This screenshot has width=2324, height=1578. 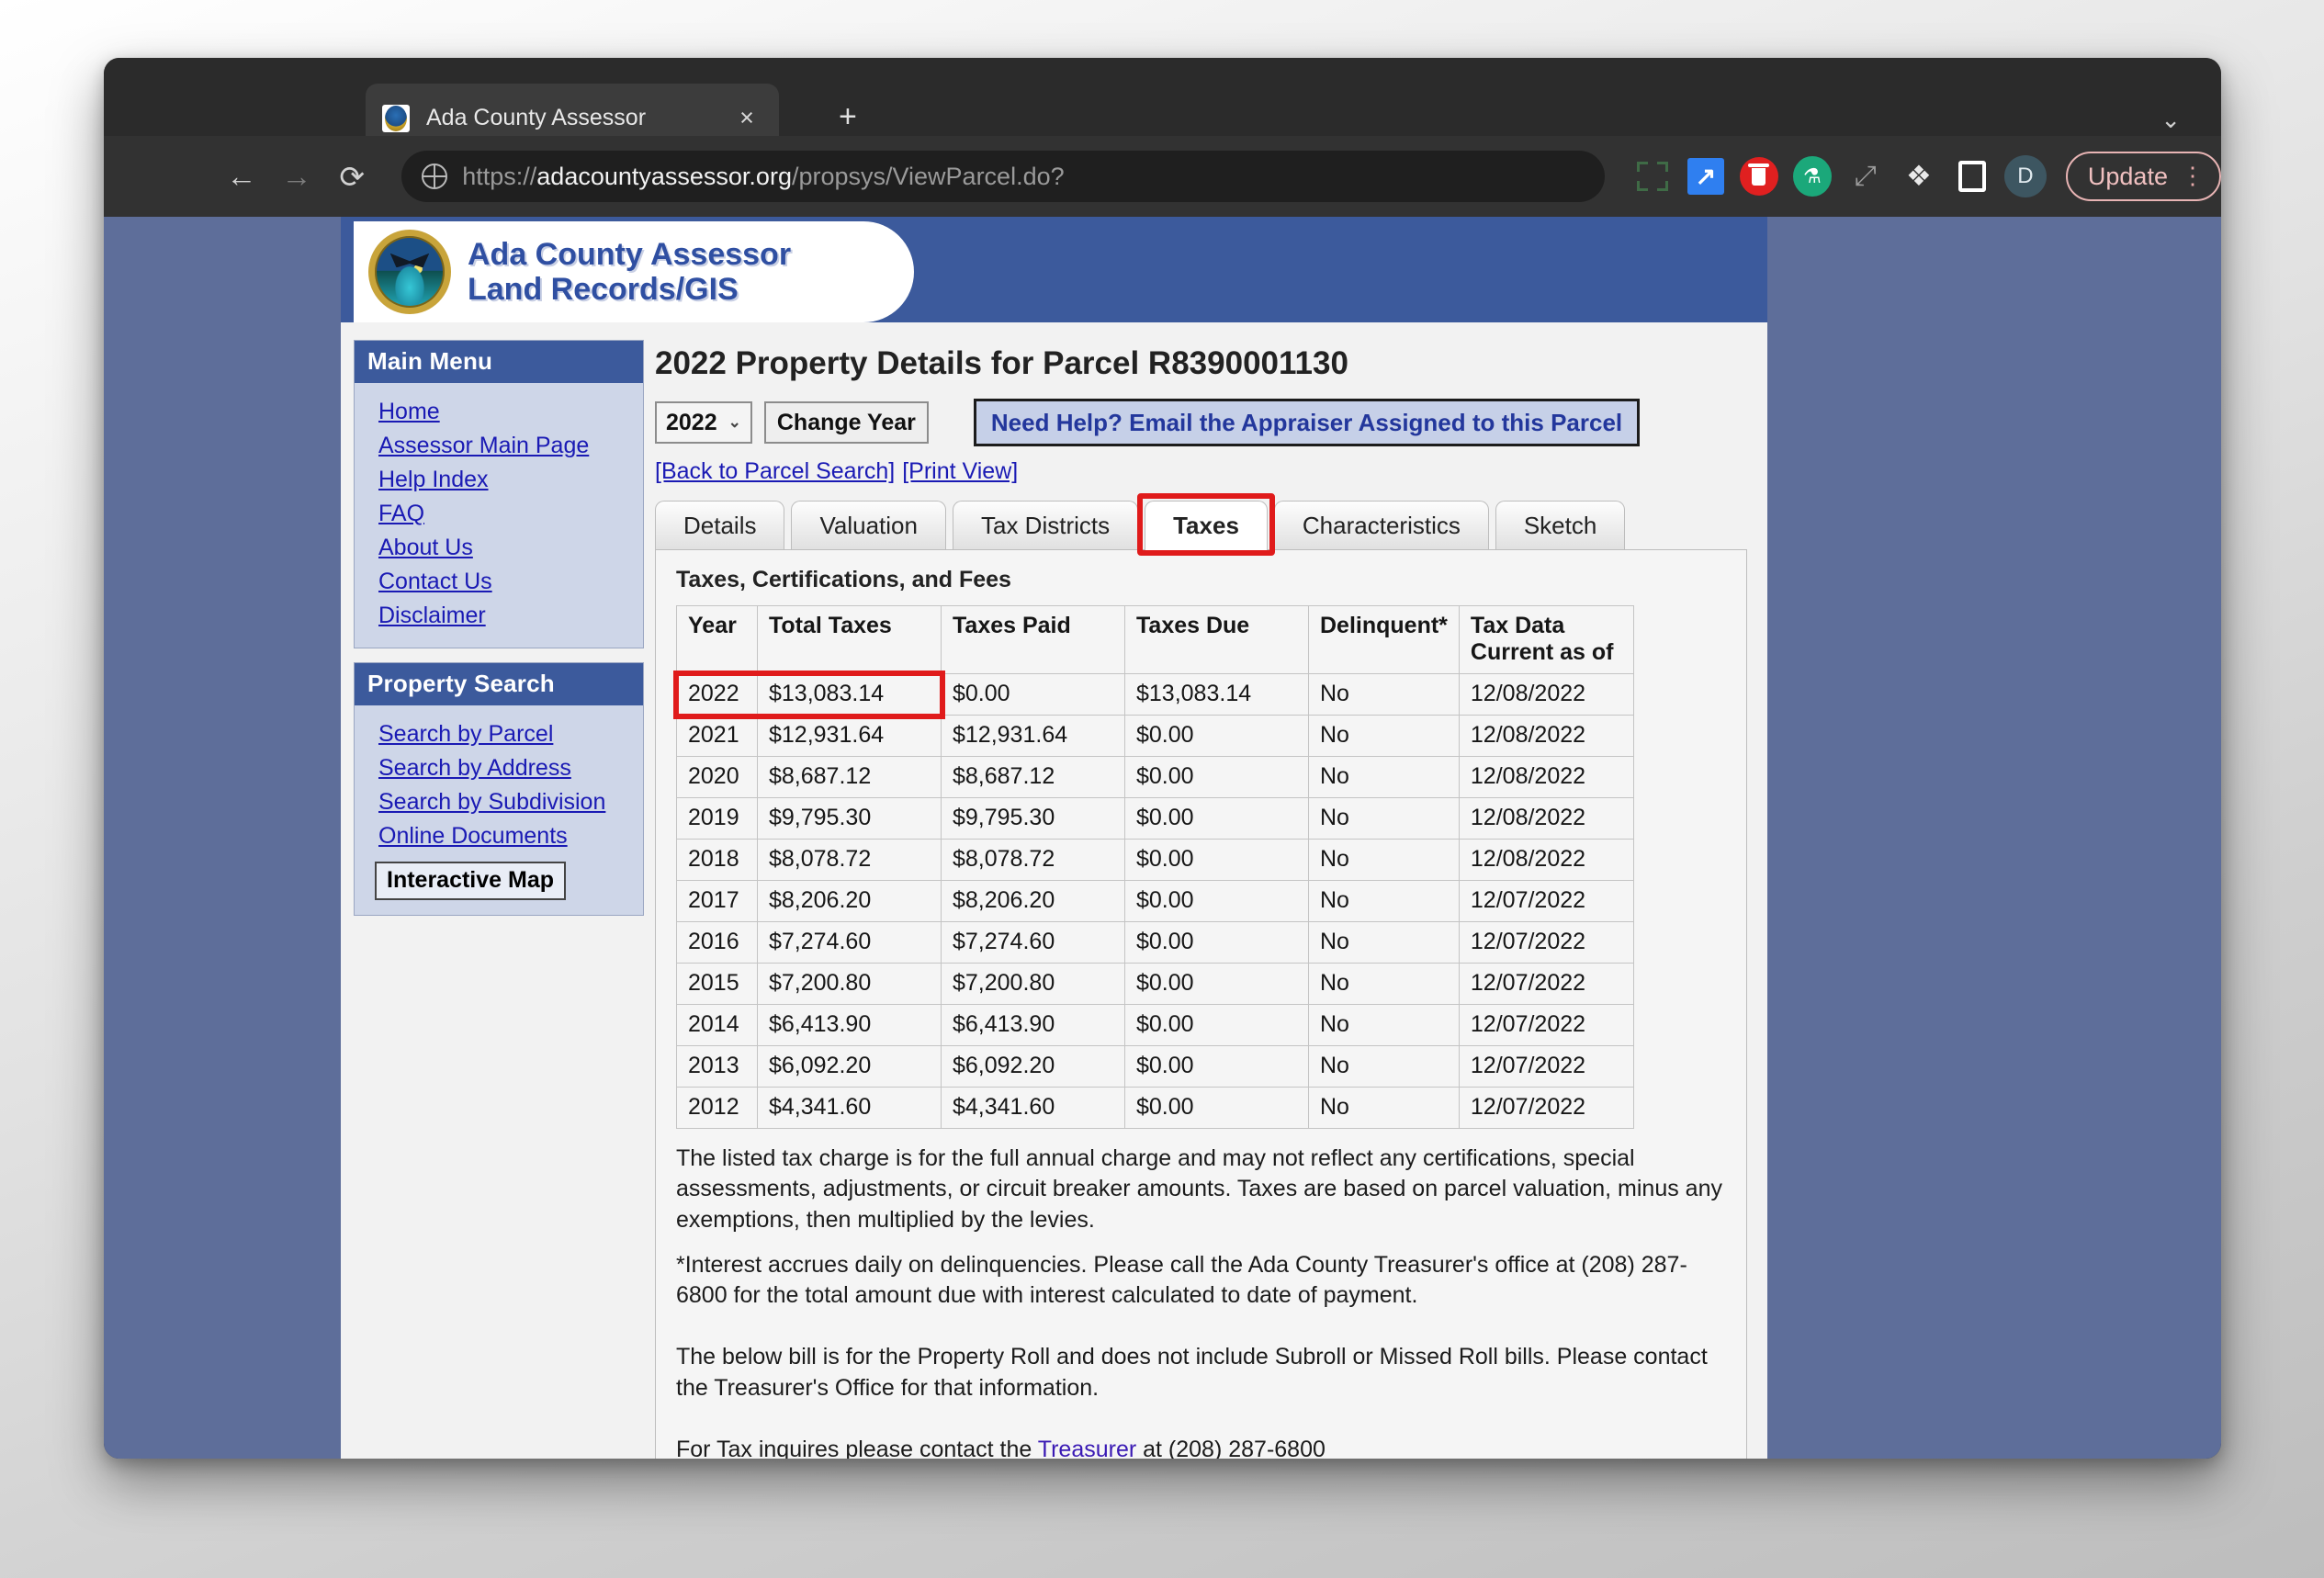 What do you see at coordinates (1866, 176) in the screenshot?
I see `fullscreen-expand-icon: ⤢` at bounding box center [1866, 176].